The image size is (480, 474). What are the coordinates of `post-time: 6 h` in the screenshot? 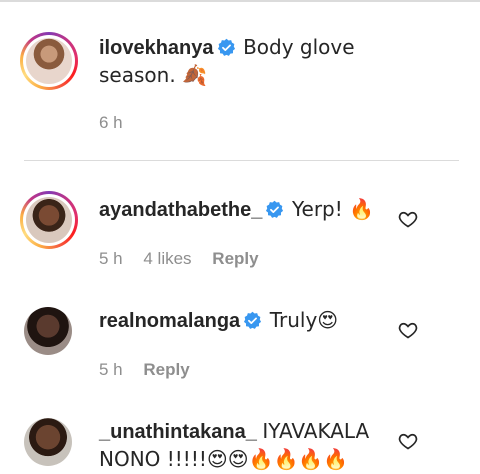 It's located at (111, 122).